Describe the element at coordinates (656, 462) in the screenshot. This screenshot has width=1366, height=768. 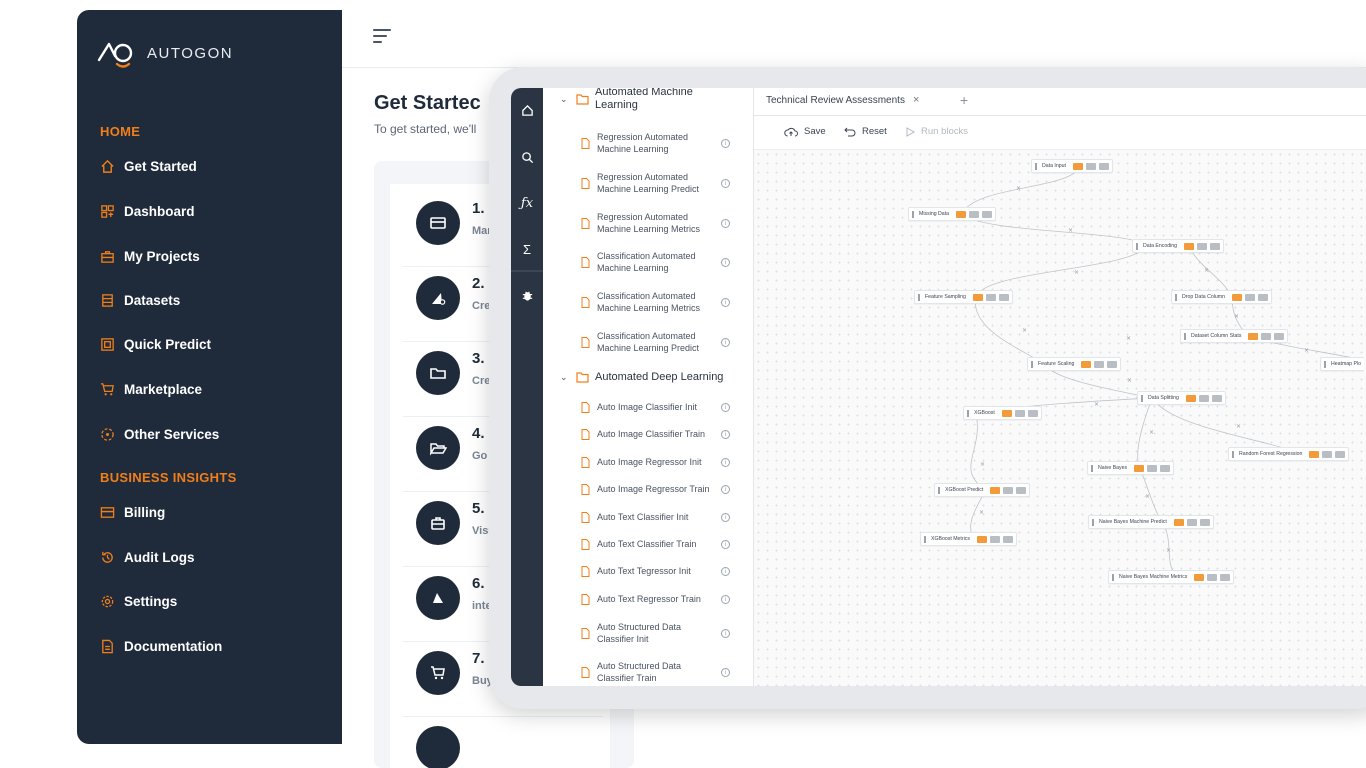
I see `block-item: Auto Image Regressor Init i` at that location.